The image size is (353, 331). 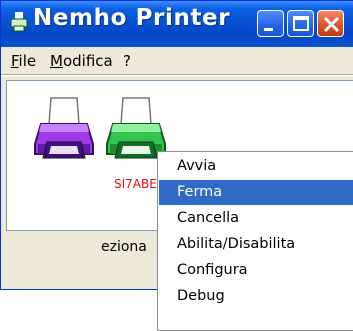 What do you see at coordinates (256, 192) in the screenshot?
I see `menu-item-ferma: Ferma` at bounding box center [256, 192].